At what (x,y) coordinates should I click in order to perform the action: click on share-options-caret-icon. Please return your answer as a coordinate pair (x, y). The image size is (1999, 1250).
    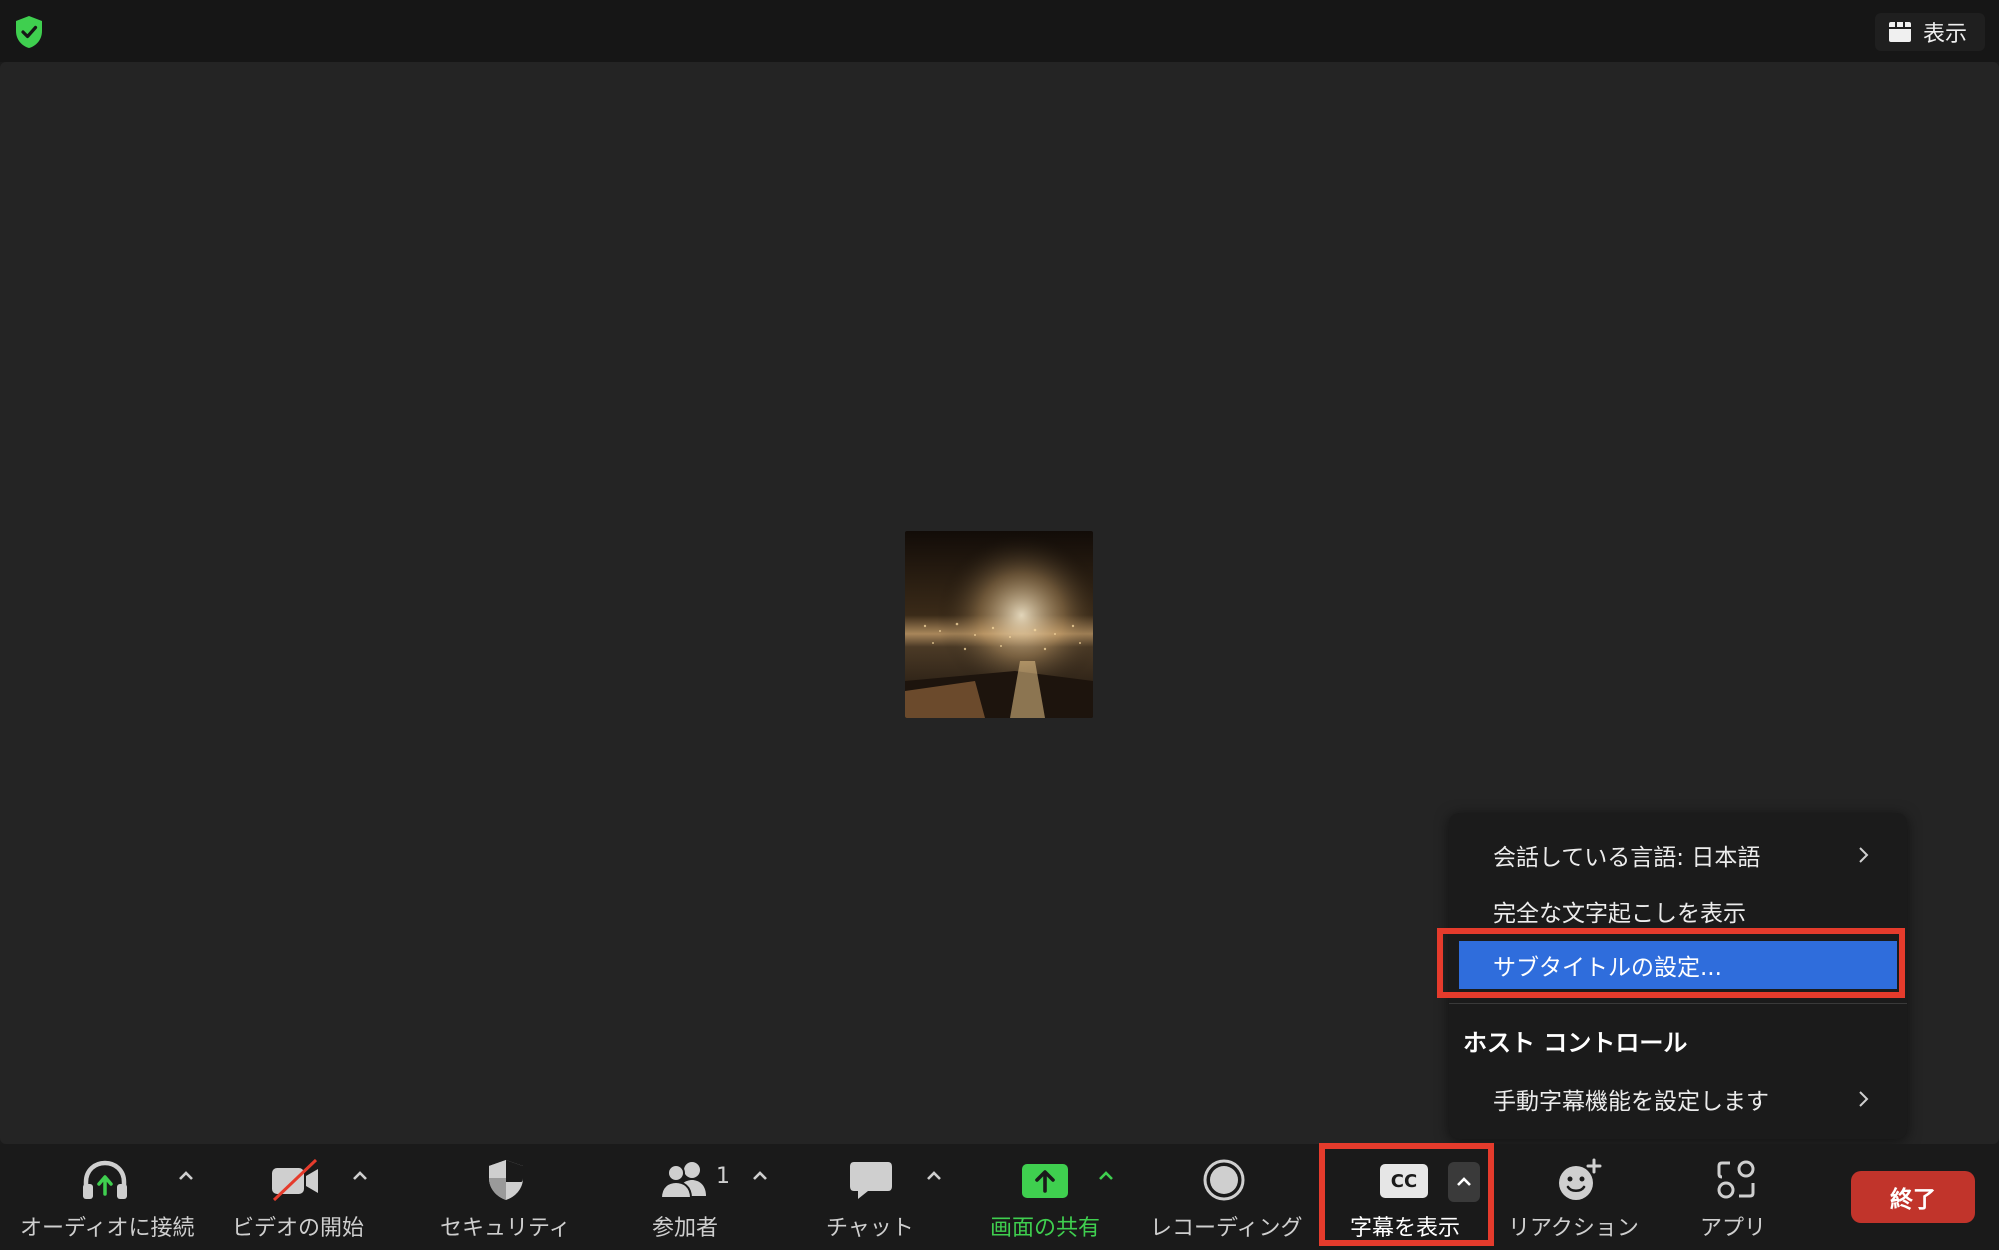
    Looking at the image, I should click on (1106, 1176).